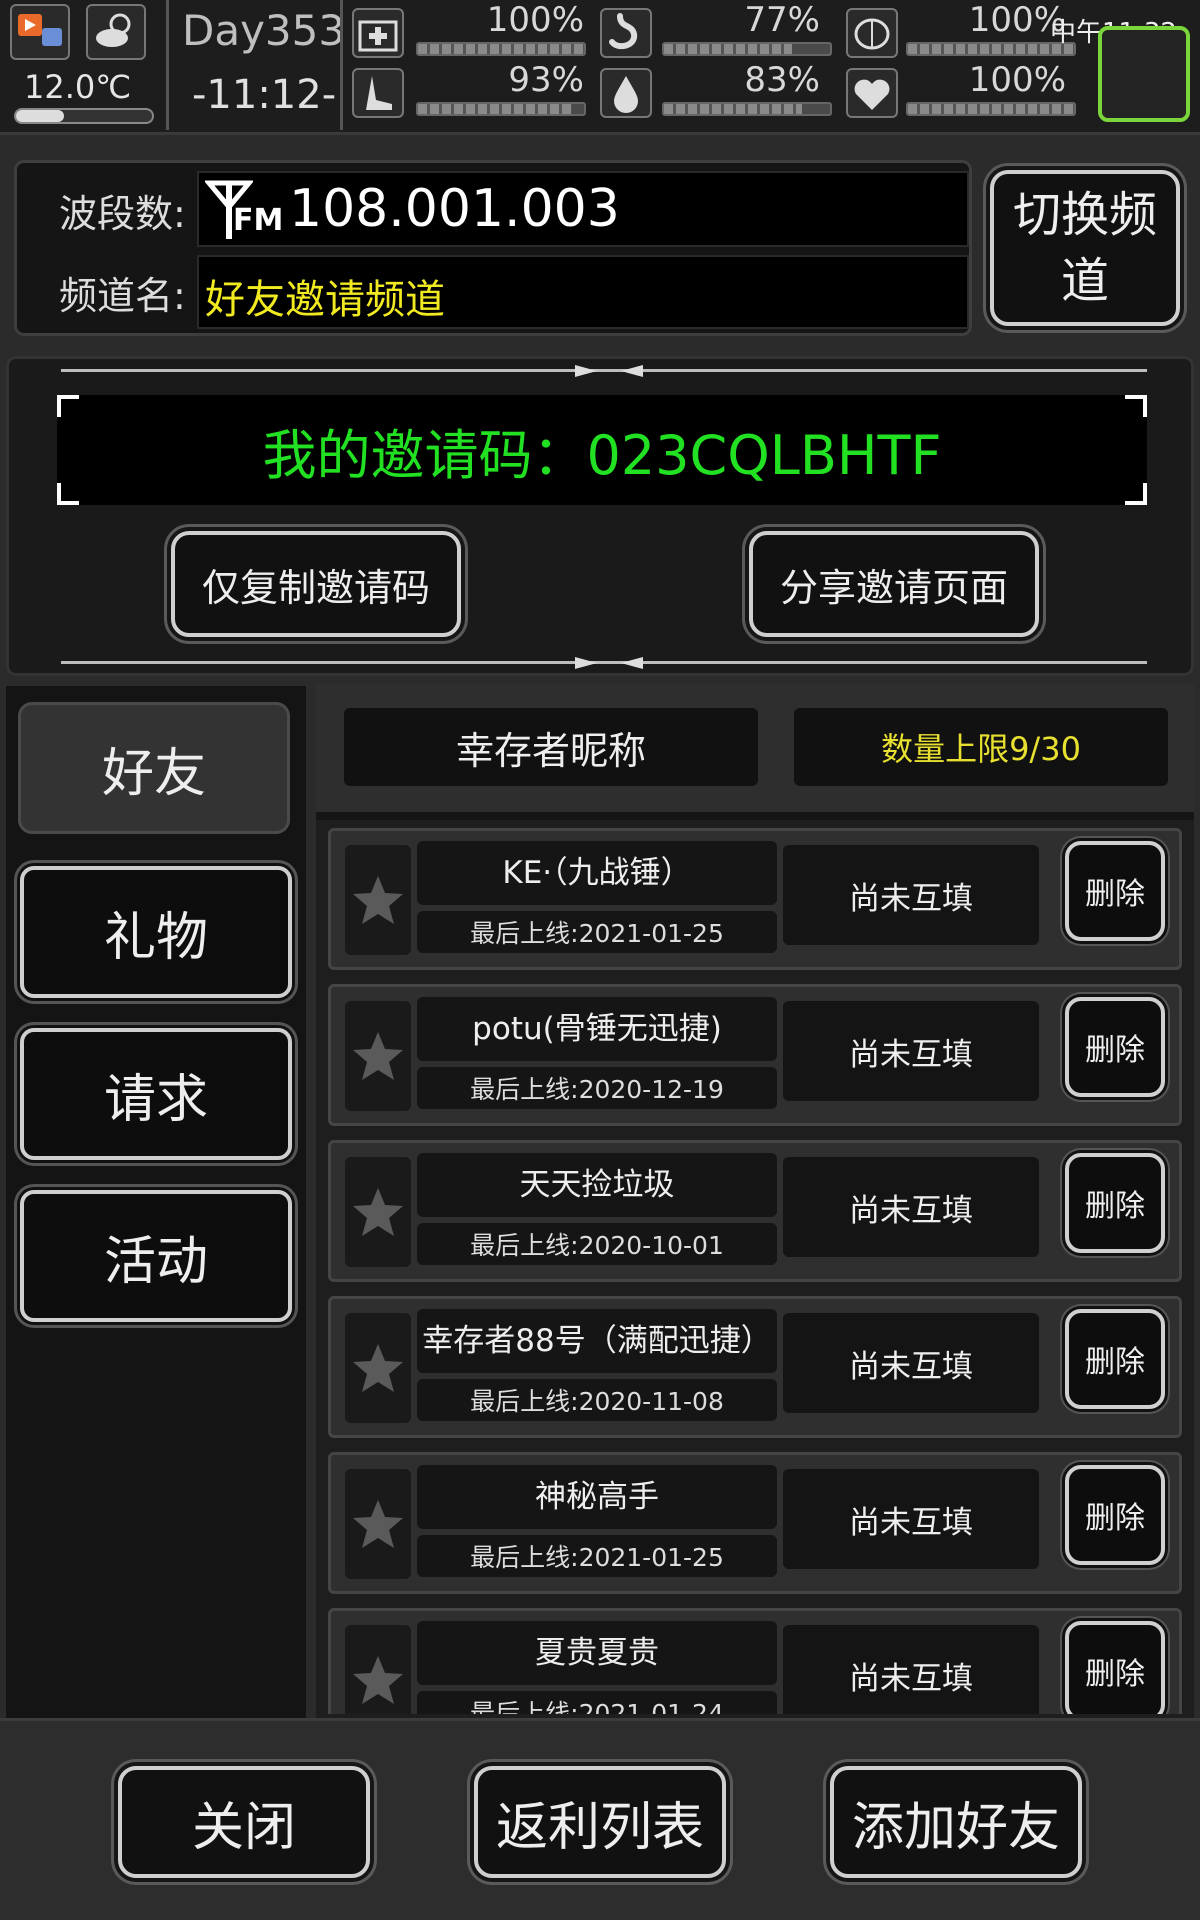  What do you see at coordinates (122, 296) in the screenshot?
I see `channel-label: 频道名:` at bounding box center [122, 296].